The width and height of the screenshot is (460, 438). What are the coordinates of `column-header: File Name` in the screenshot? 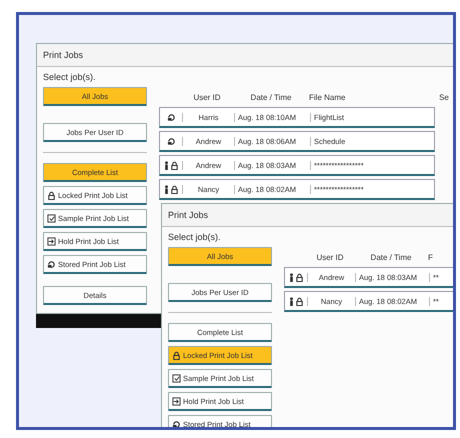 It's located at (327, 97).